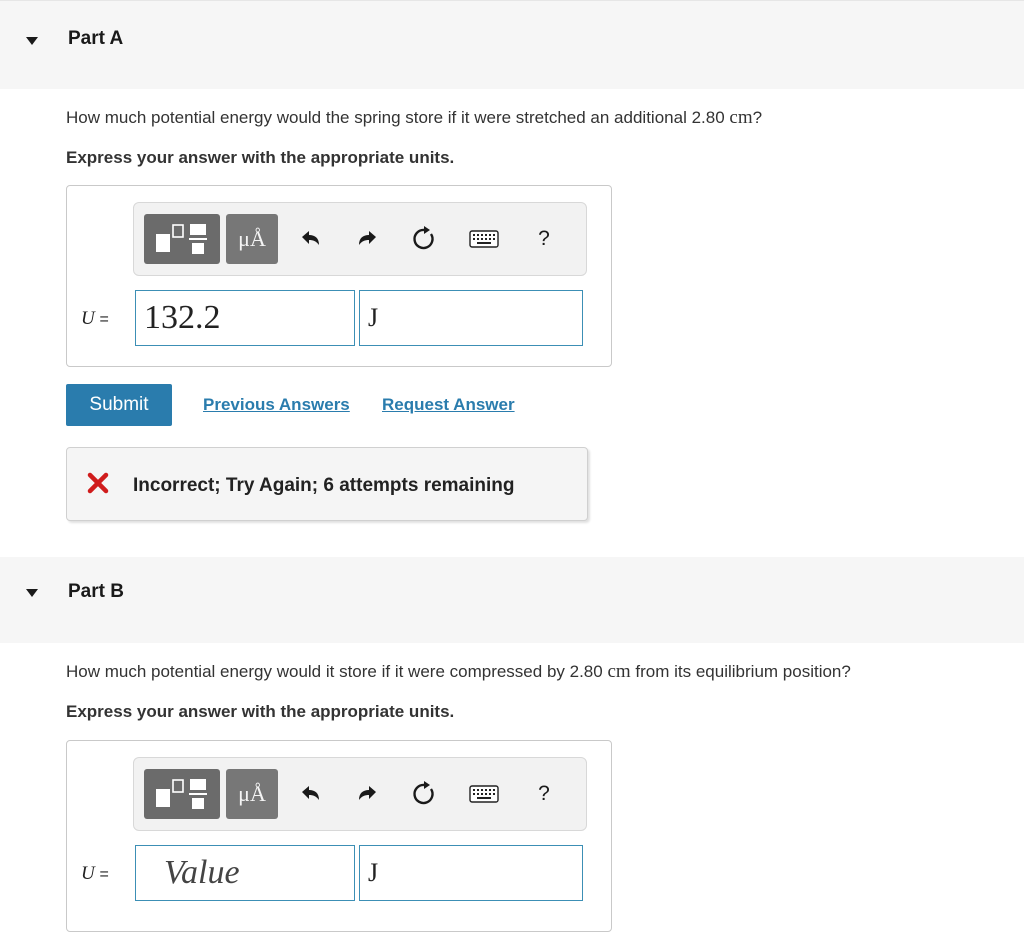 The width and height of the screenshot is (1024, 932). What do you see at coordinates (743, 671) in the screenshot?
I see `question-end: from its equilibrium position?` at bounding box center [743, 671].